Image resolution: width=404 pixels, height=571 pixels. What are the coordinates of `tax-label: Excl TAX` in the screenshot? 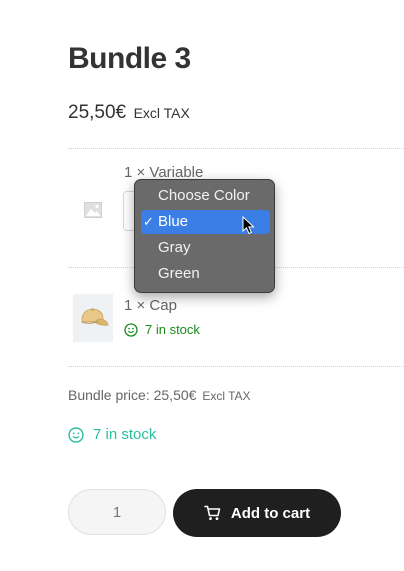 It's located at (161, 113).